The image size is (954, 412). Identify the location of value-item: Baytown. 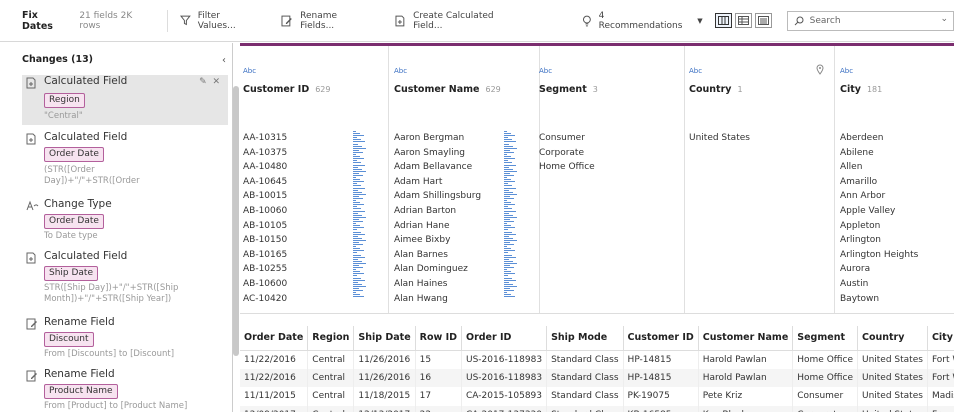
(879, 299).